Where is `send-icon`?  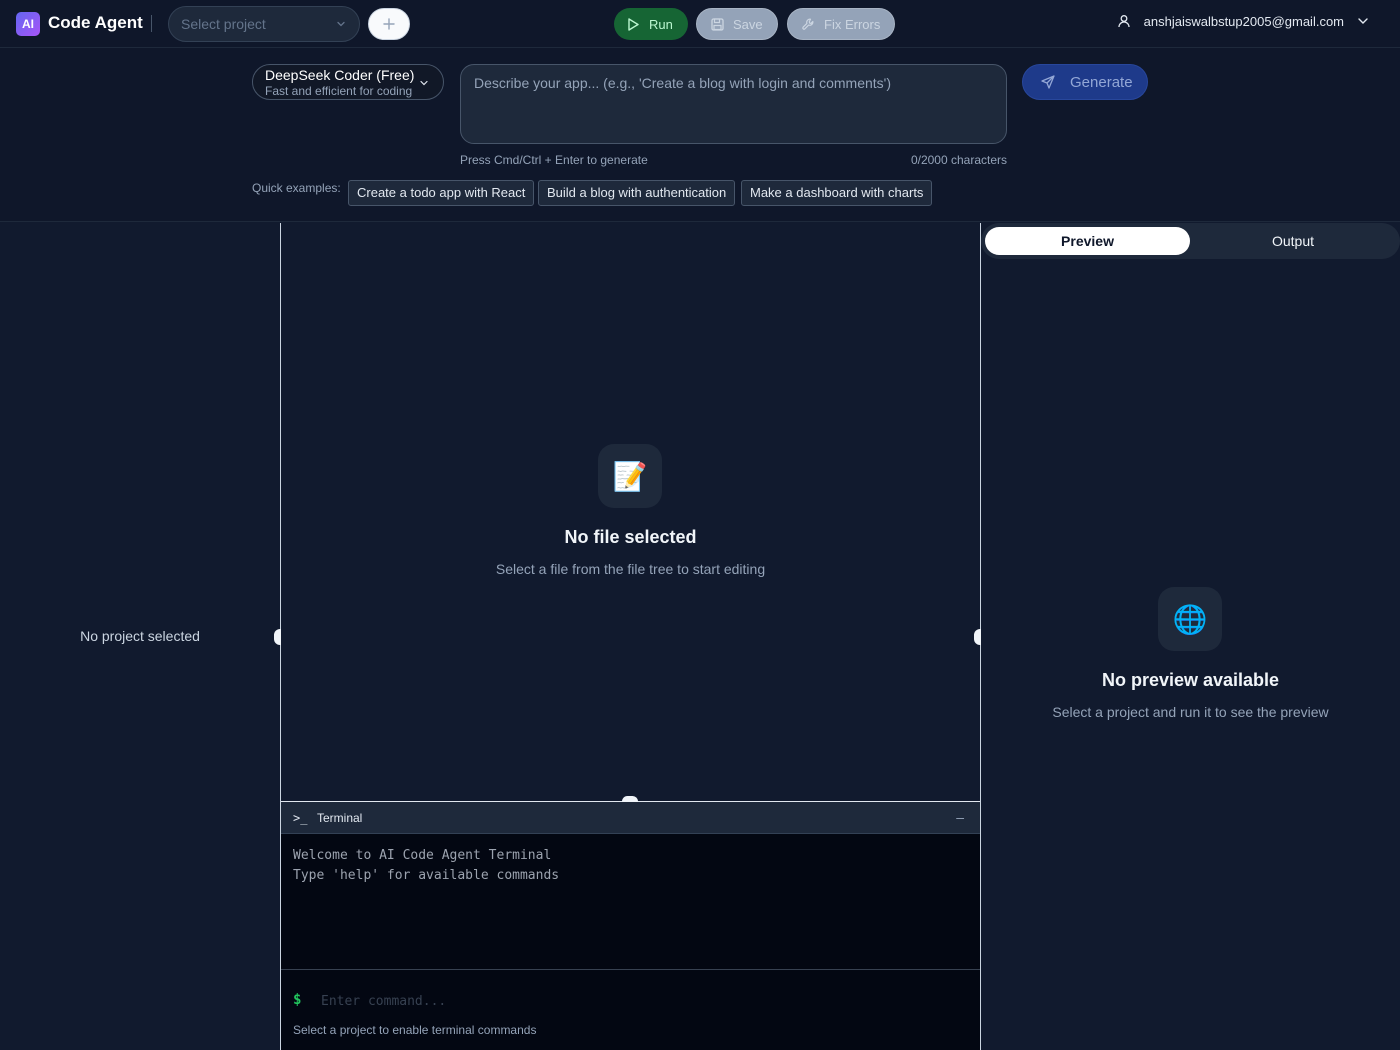 send-icon is located at coordinates (1048, 82).